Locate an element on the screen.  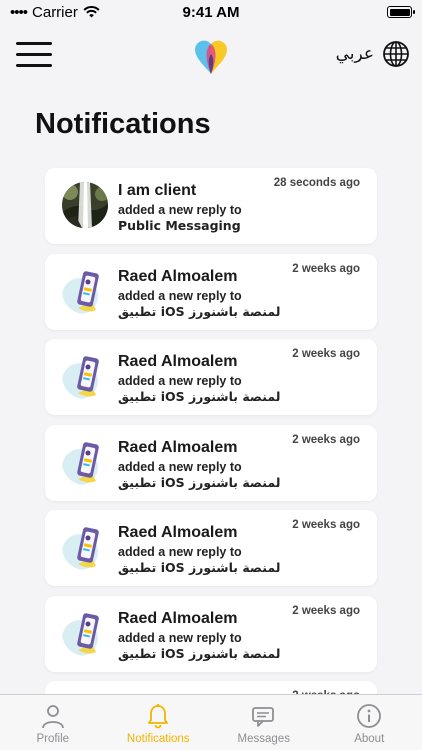
tab-messages: Messages is located at coordinates (264, 722).